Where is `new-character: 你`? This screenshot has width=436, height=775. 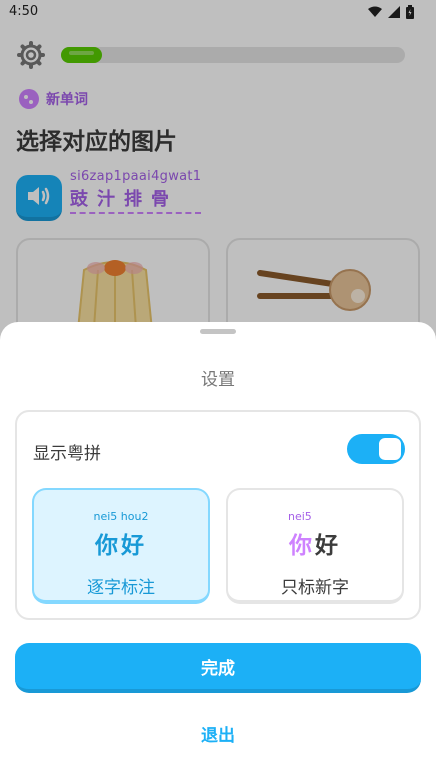 new-character: 你 is located at coordinates (302, 546).